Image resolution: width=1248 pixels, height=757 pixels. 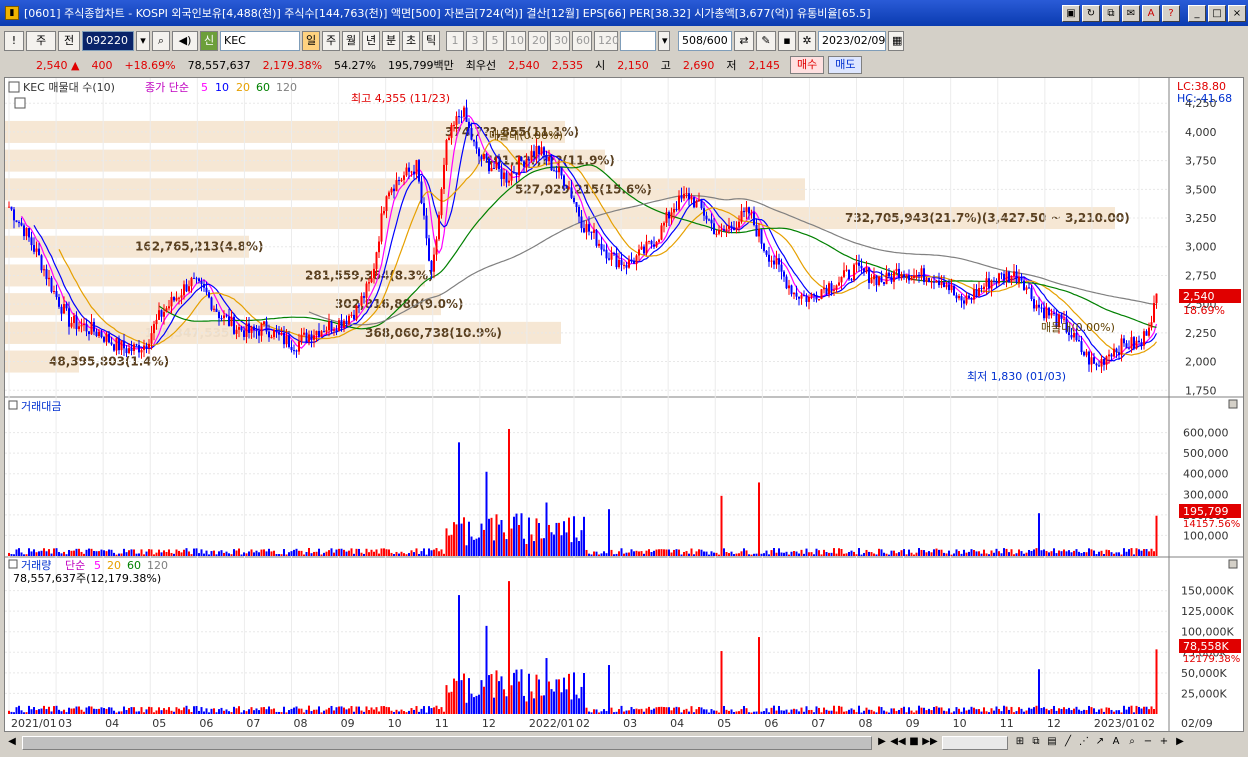 What do you see at coordinates (411, 41) in the screenshot?
I see `period-second: 초` at bounding box center [411, 41].